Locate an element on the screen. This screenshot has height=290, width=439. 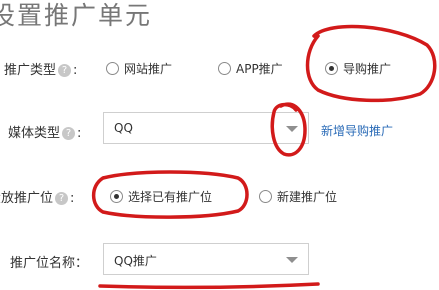
add-shopping-promo-link: 新增导购推广 is located at coordinates (357, 130).